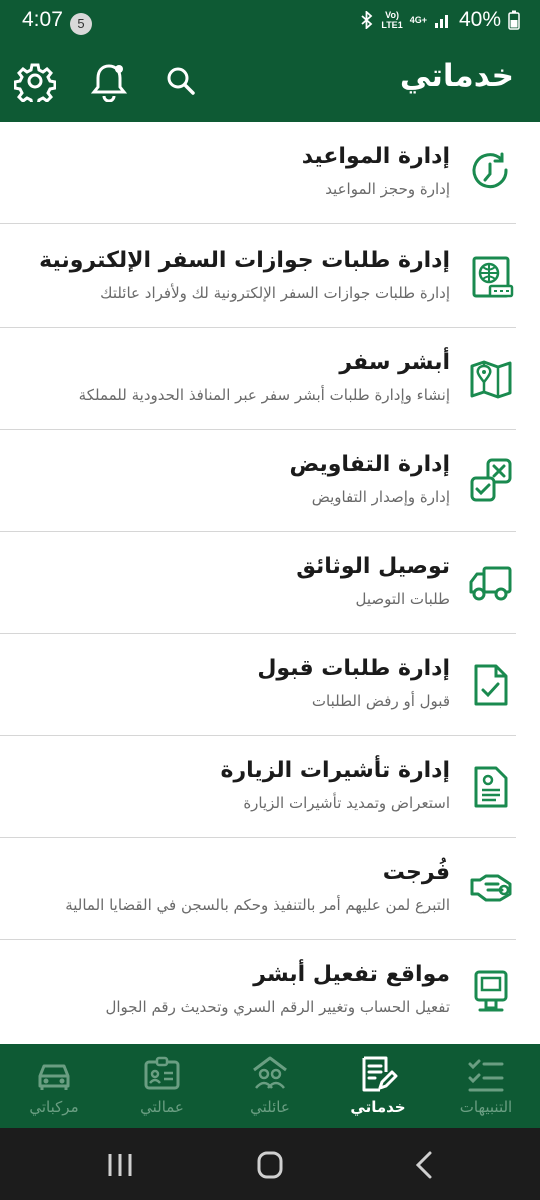 This screenshot has height=1200, width=540. I want to click on clock-refresh-icon, so click(490, 170).